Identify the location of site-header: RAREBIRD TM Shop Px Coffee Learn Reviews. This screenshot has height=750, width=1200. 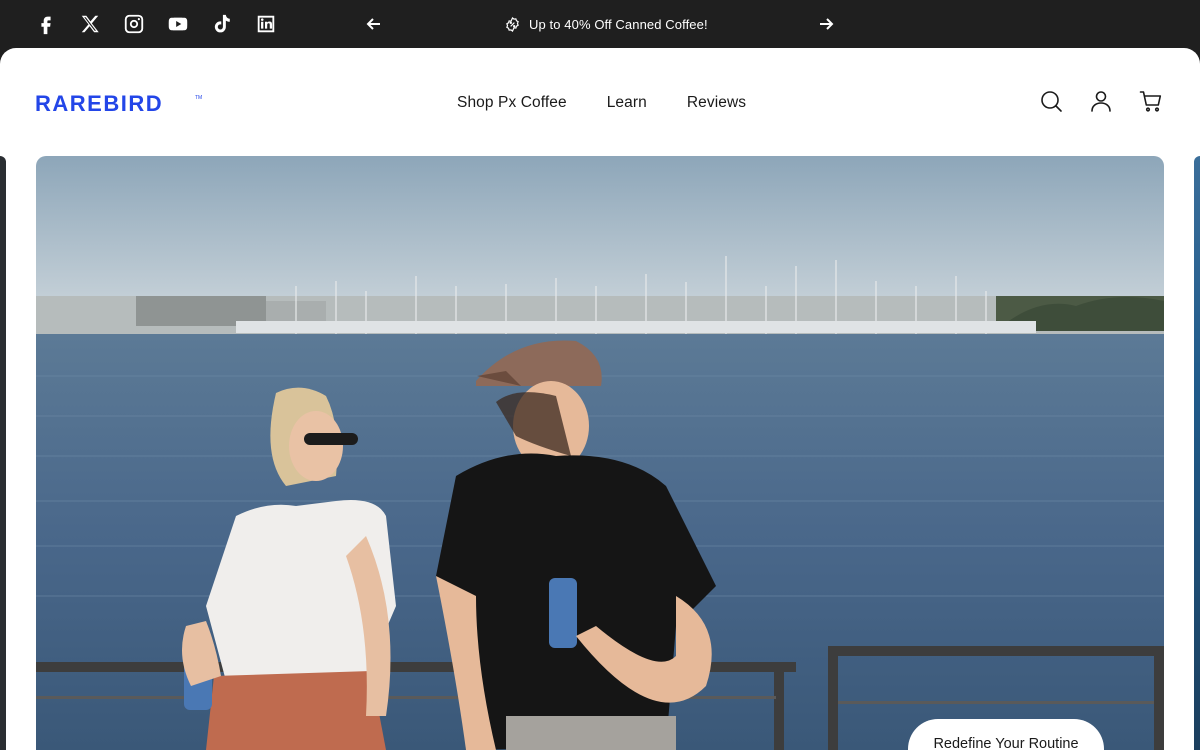
(600, 102).